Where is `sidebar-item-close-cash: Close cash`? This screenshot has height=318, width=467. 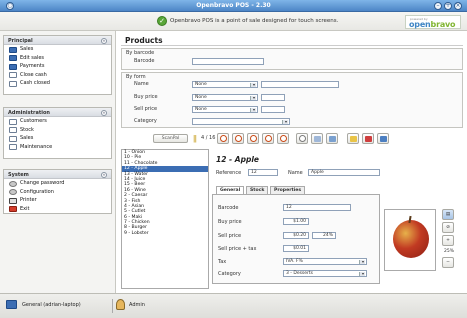 sidebar-item-close-cash: Close cash is located at coordinates (57, 75).